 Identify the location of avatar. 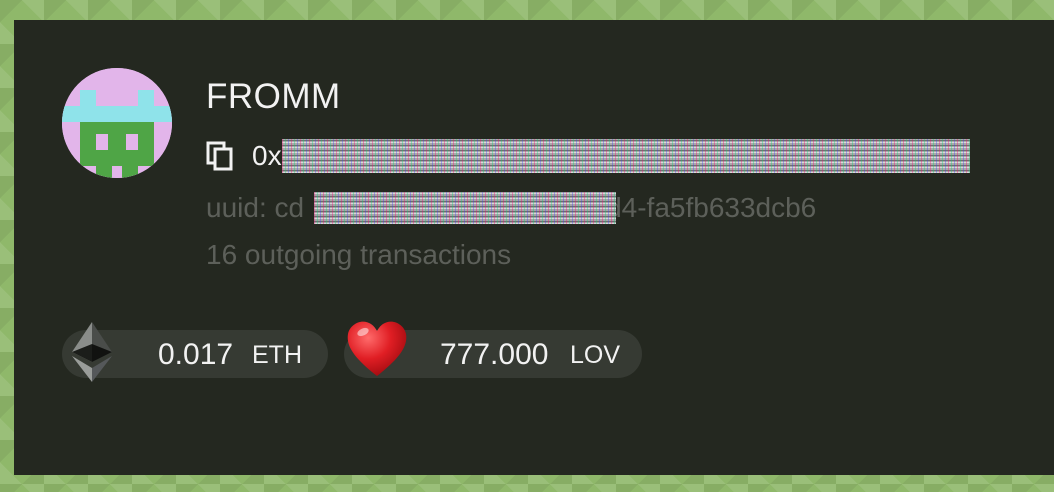
(117, 123).